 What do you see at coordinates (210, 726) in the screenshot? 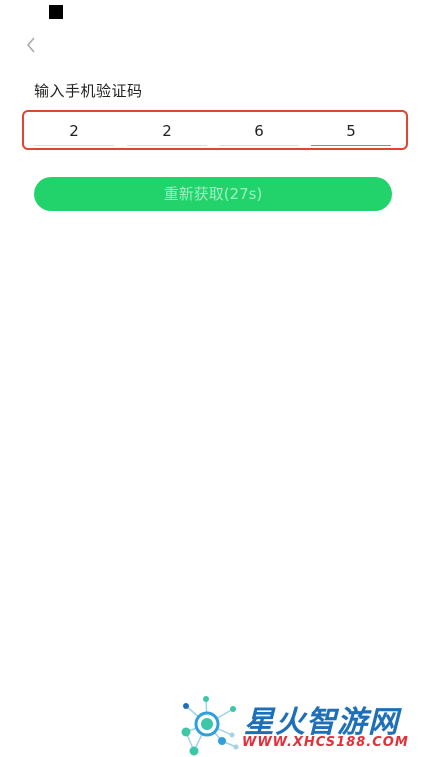
I see `molecule-logo-icon` at bounding box center [210, 726].